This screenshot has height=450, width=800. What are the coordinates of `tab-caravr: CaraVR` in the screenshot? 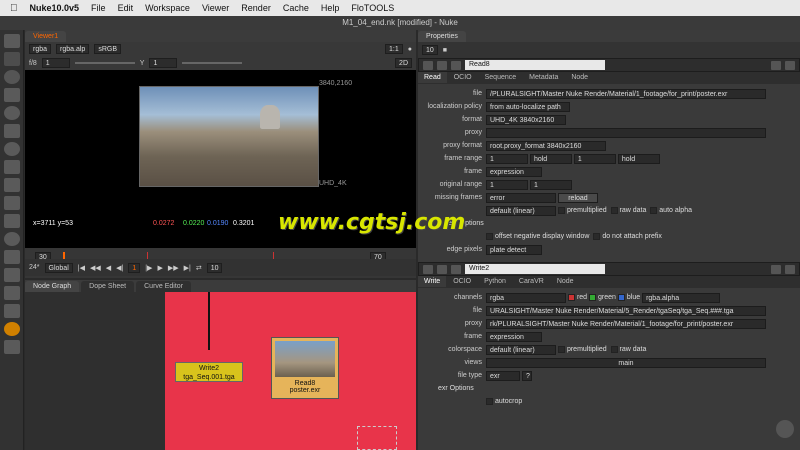 It's located at (531, 281).